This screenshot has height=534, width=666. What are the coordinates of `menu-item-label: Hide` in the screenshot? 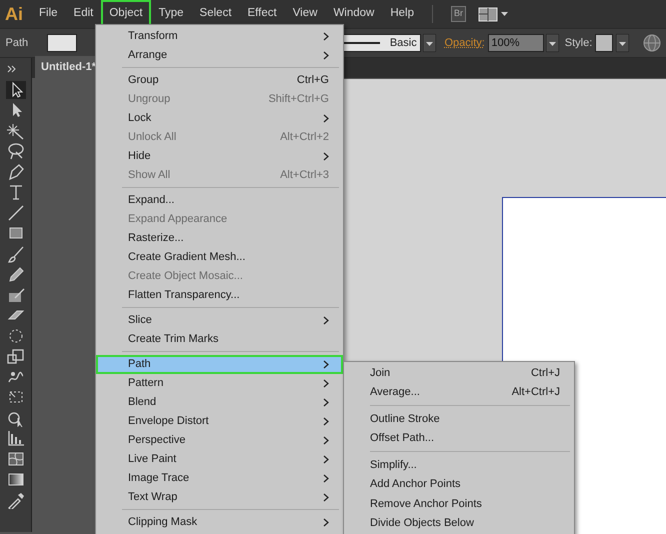 It's located at (139, 156).